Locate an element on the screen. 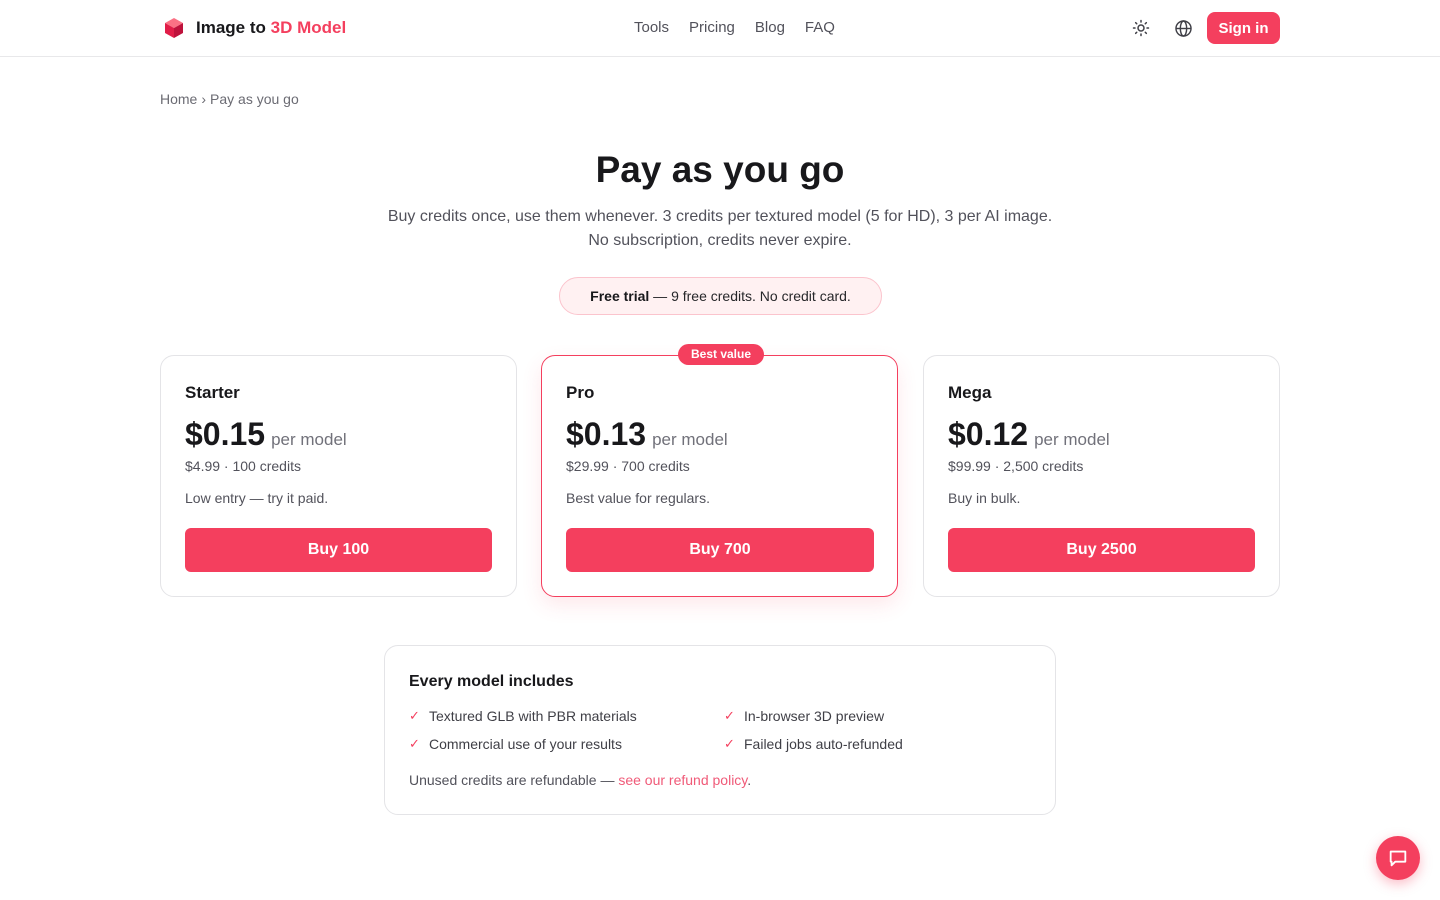 Image resolution: width=1440 pixels, height=900 pixels. sun-icon is located at coordinates (1141, 28).